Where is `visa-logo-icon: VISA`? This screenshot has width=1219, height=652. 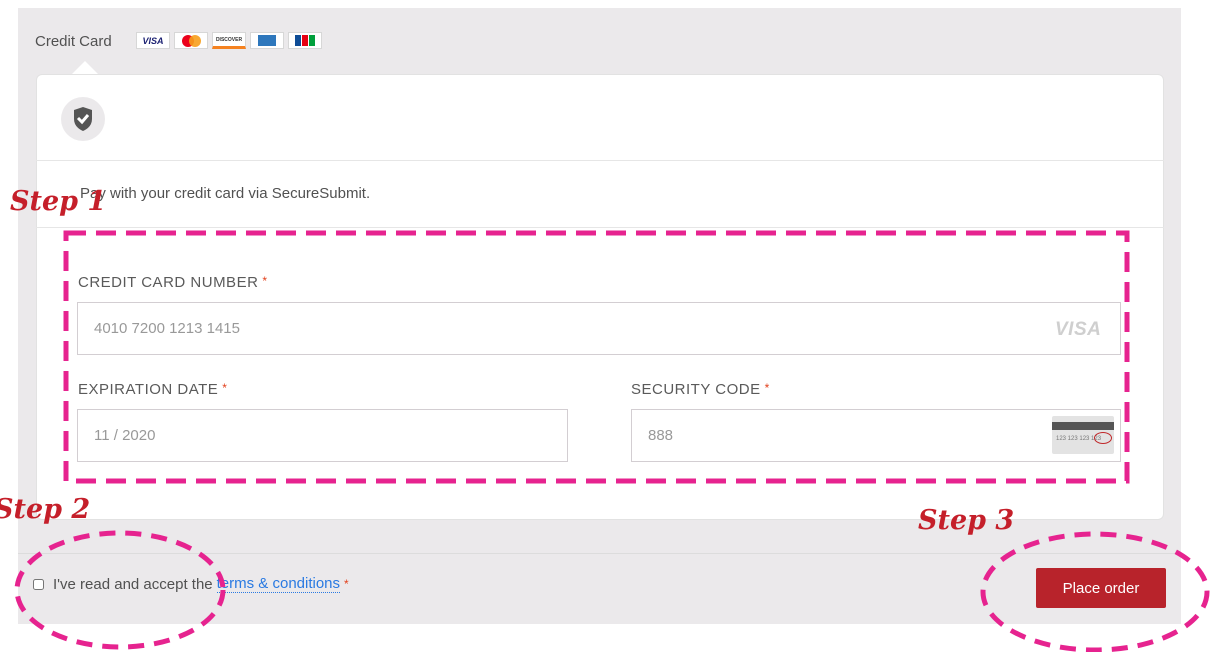
visa-logo-icon: VISA is located at coordinates (153, 40).